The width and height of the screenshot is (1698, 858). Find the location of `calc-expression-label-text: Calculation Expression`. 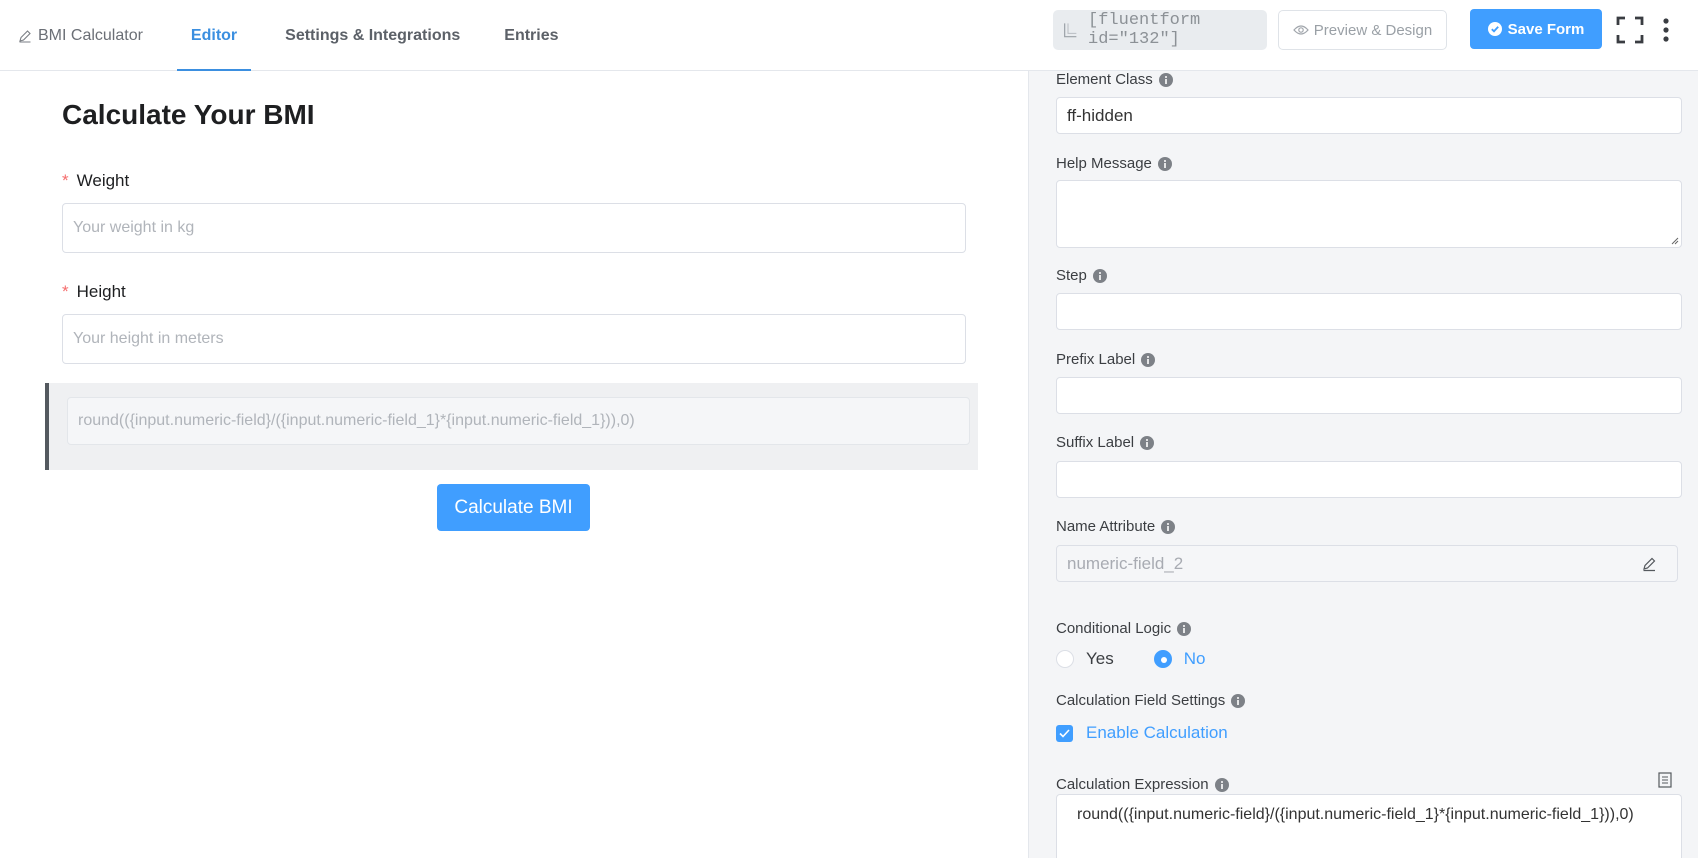

calc-expression-label-text: Calculation Expression is located at coordinates (1132, 784).